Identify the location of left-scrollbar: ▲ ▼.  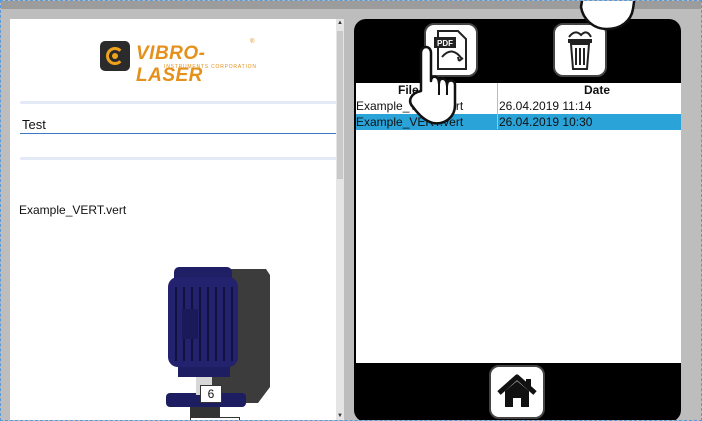
(340, 219).